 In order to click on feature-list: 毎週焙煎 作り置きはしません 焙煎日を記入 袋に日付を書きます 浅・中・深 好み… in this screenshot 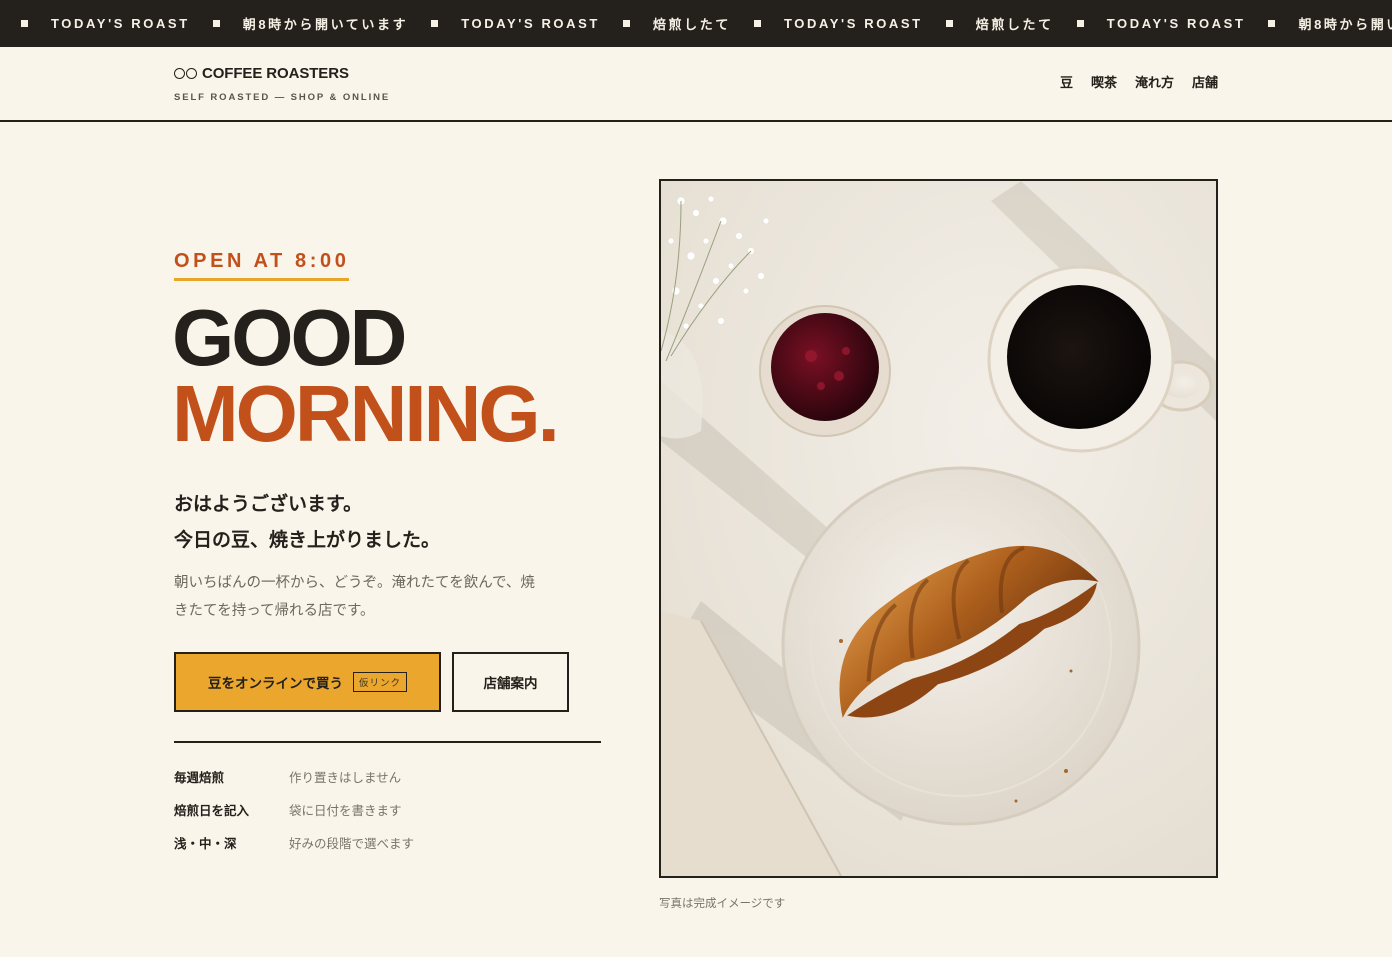, I will do `click(294, 809)`.